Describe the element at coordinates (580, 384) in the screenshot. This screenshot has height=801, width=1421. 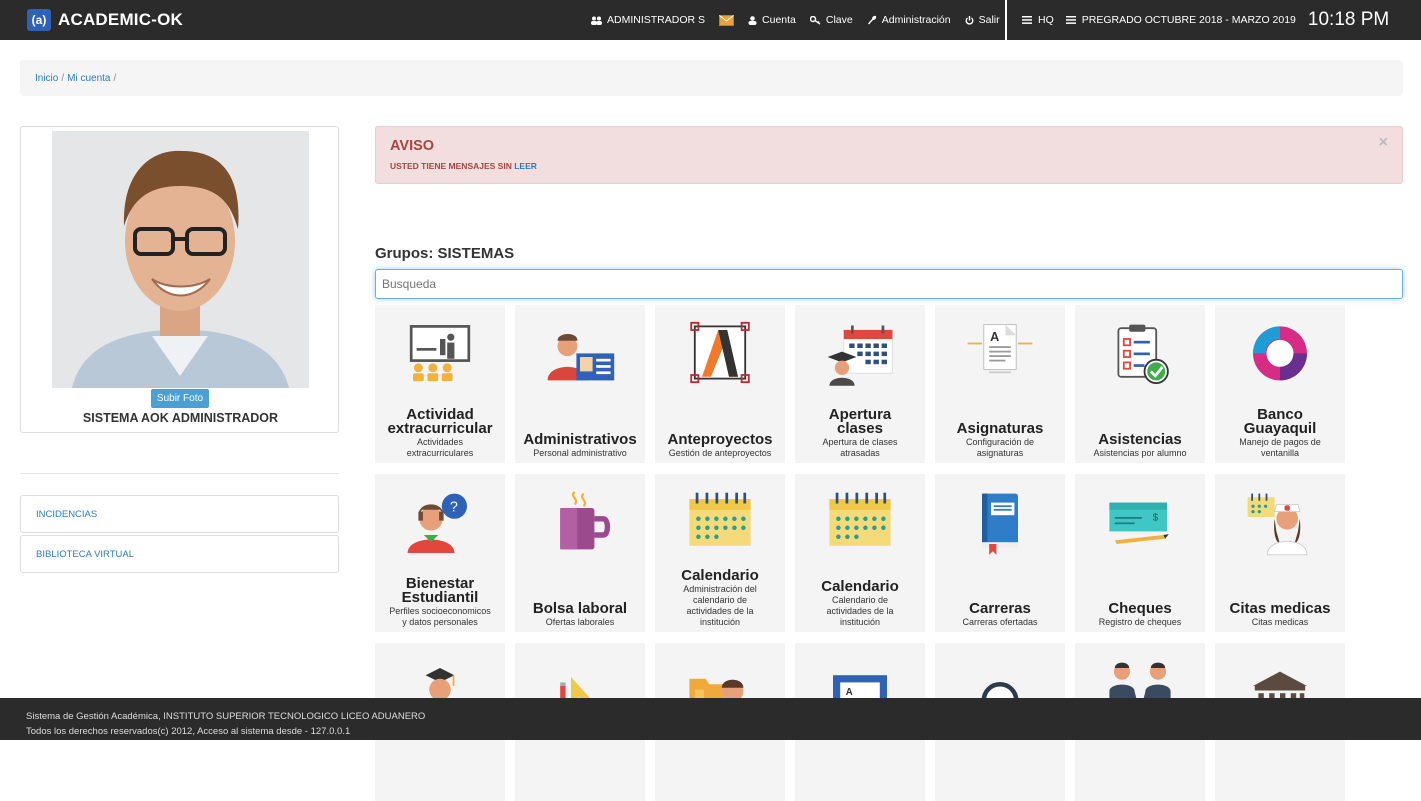
I see `module-tile: Administrativos Personal administrativo` at that location.